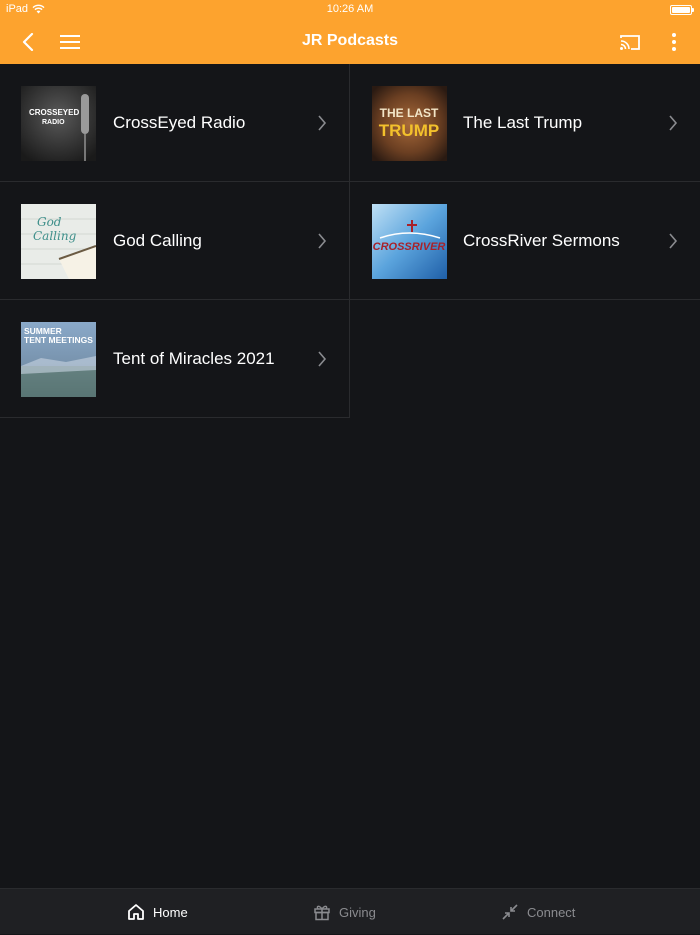 The width and height of the screenshot is (700, 935). Describe the element at coordinates (179, 122) in the screenshot. I see `podcast-title: CrossEyed Radio` at that location.